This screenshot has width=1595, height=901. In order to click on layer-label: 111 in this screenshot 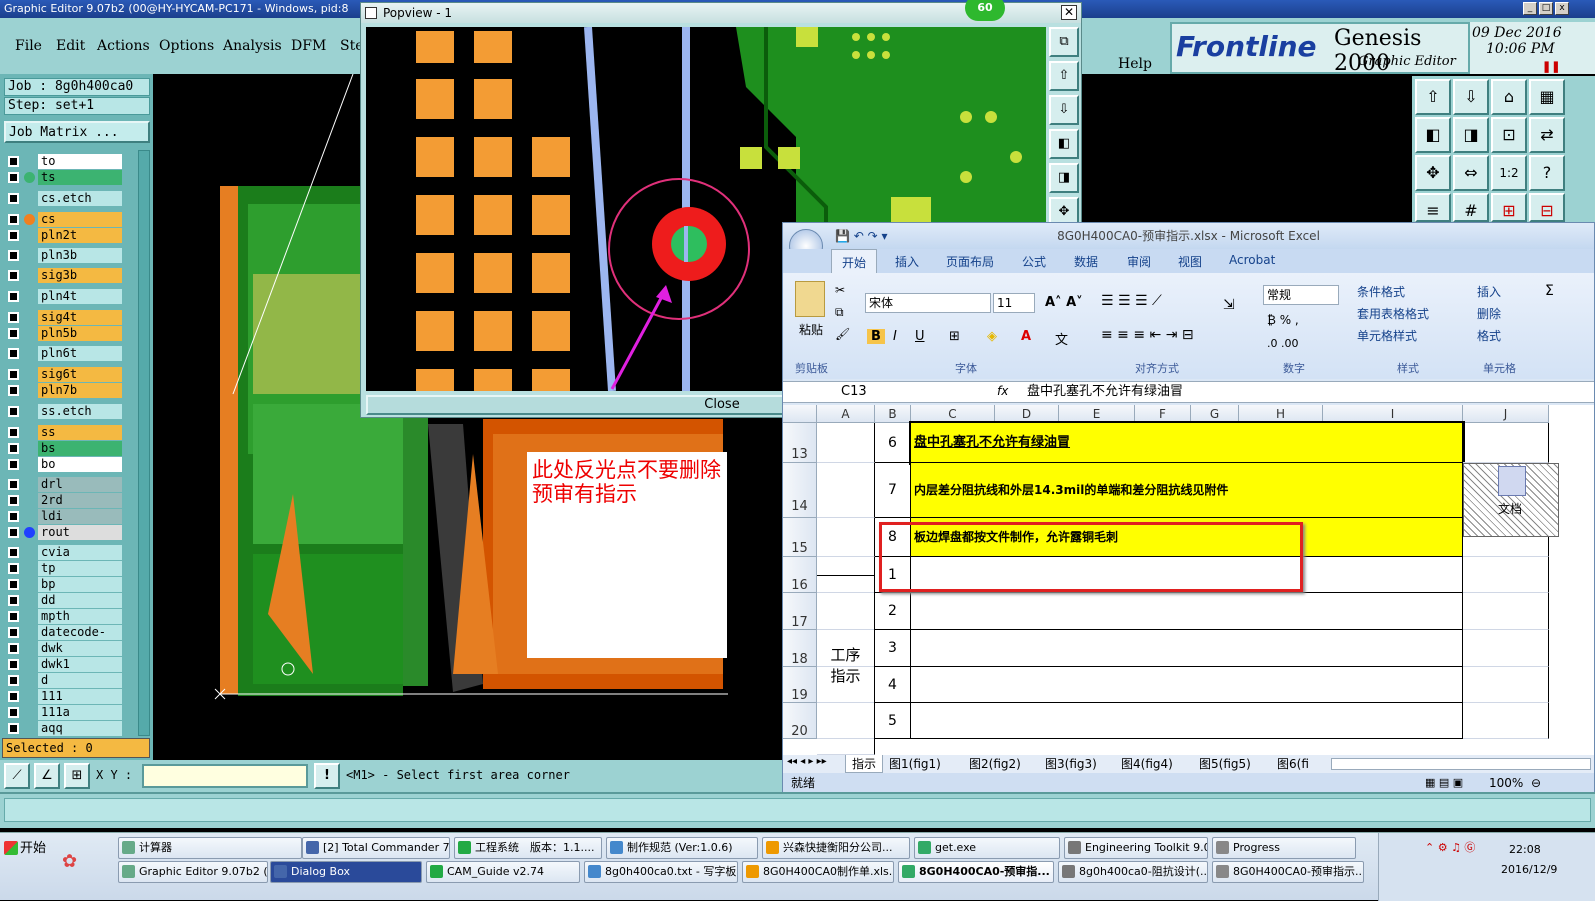, I will do `click(80, 696)`.